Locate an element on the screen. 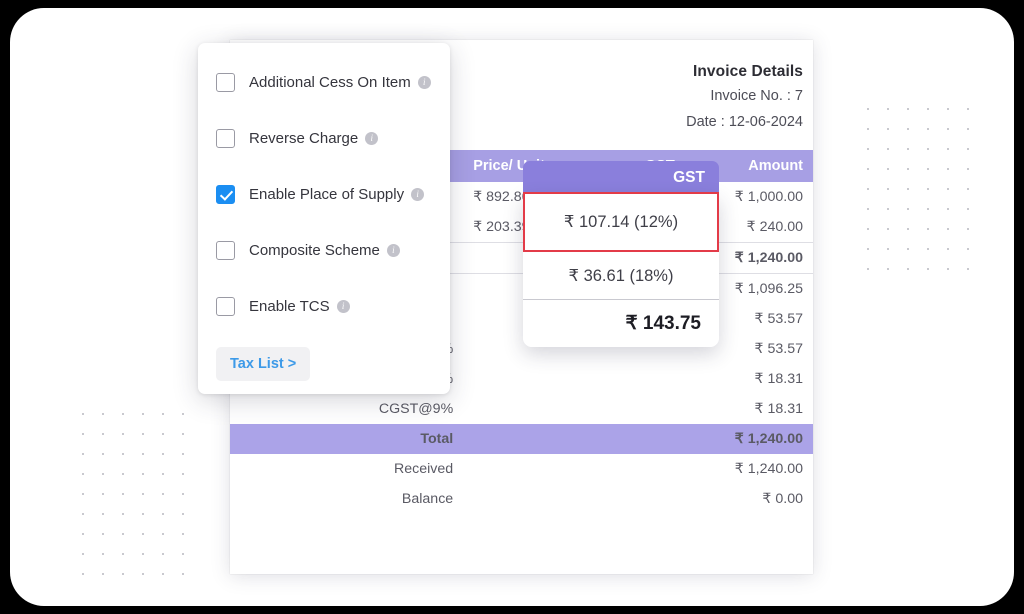 The image size is (1024, 614). gst-option-selected: ₹ 107.14 (12%) is located at coordinates (621, 222).